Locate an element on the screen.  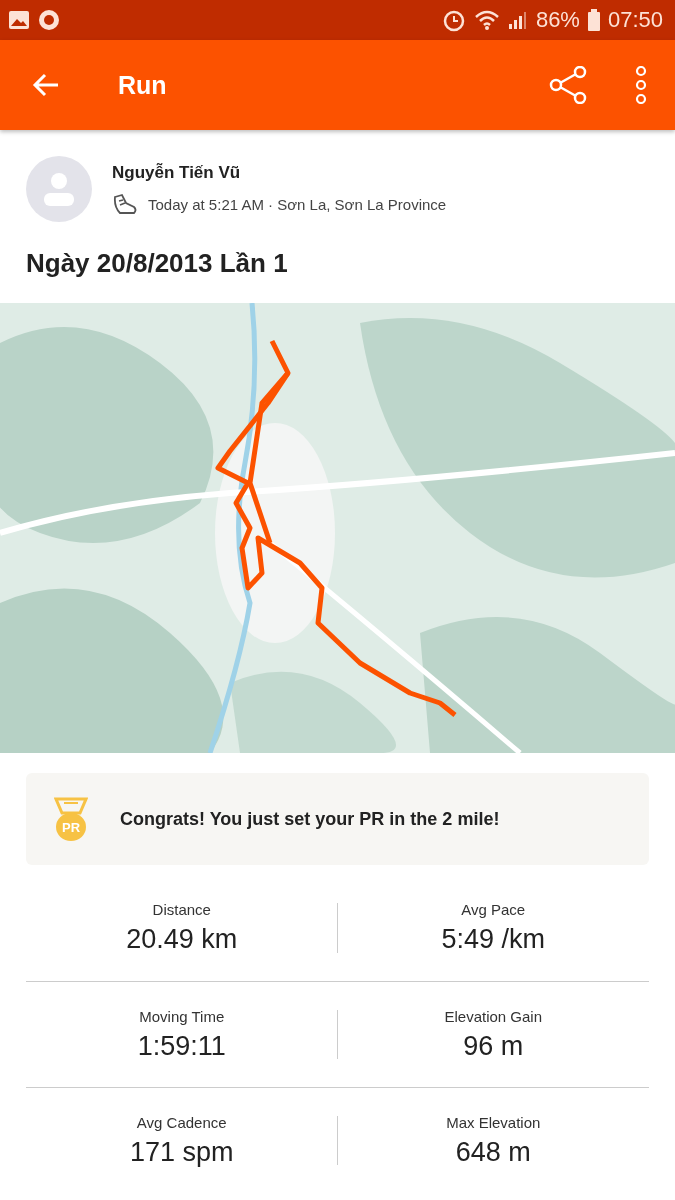
share-button is located at coordinates (568, 85).